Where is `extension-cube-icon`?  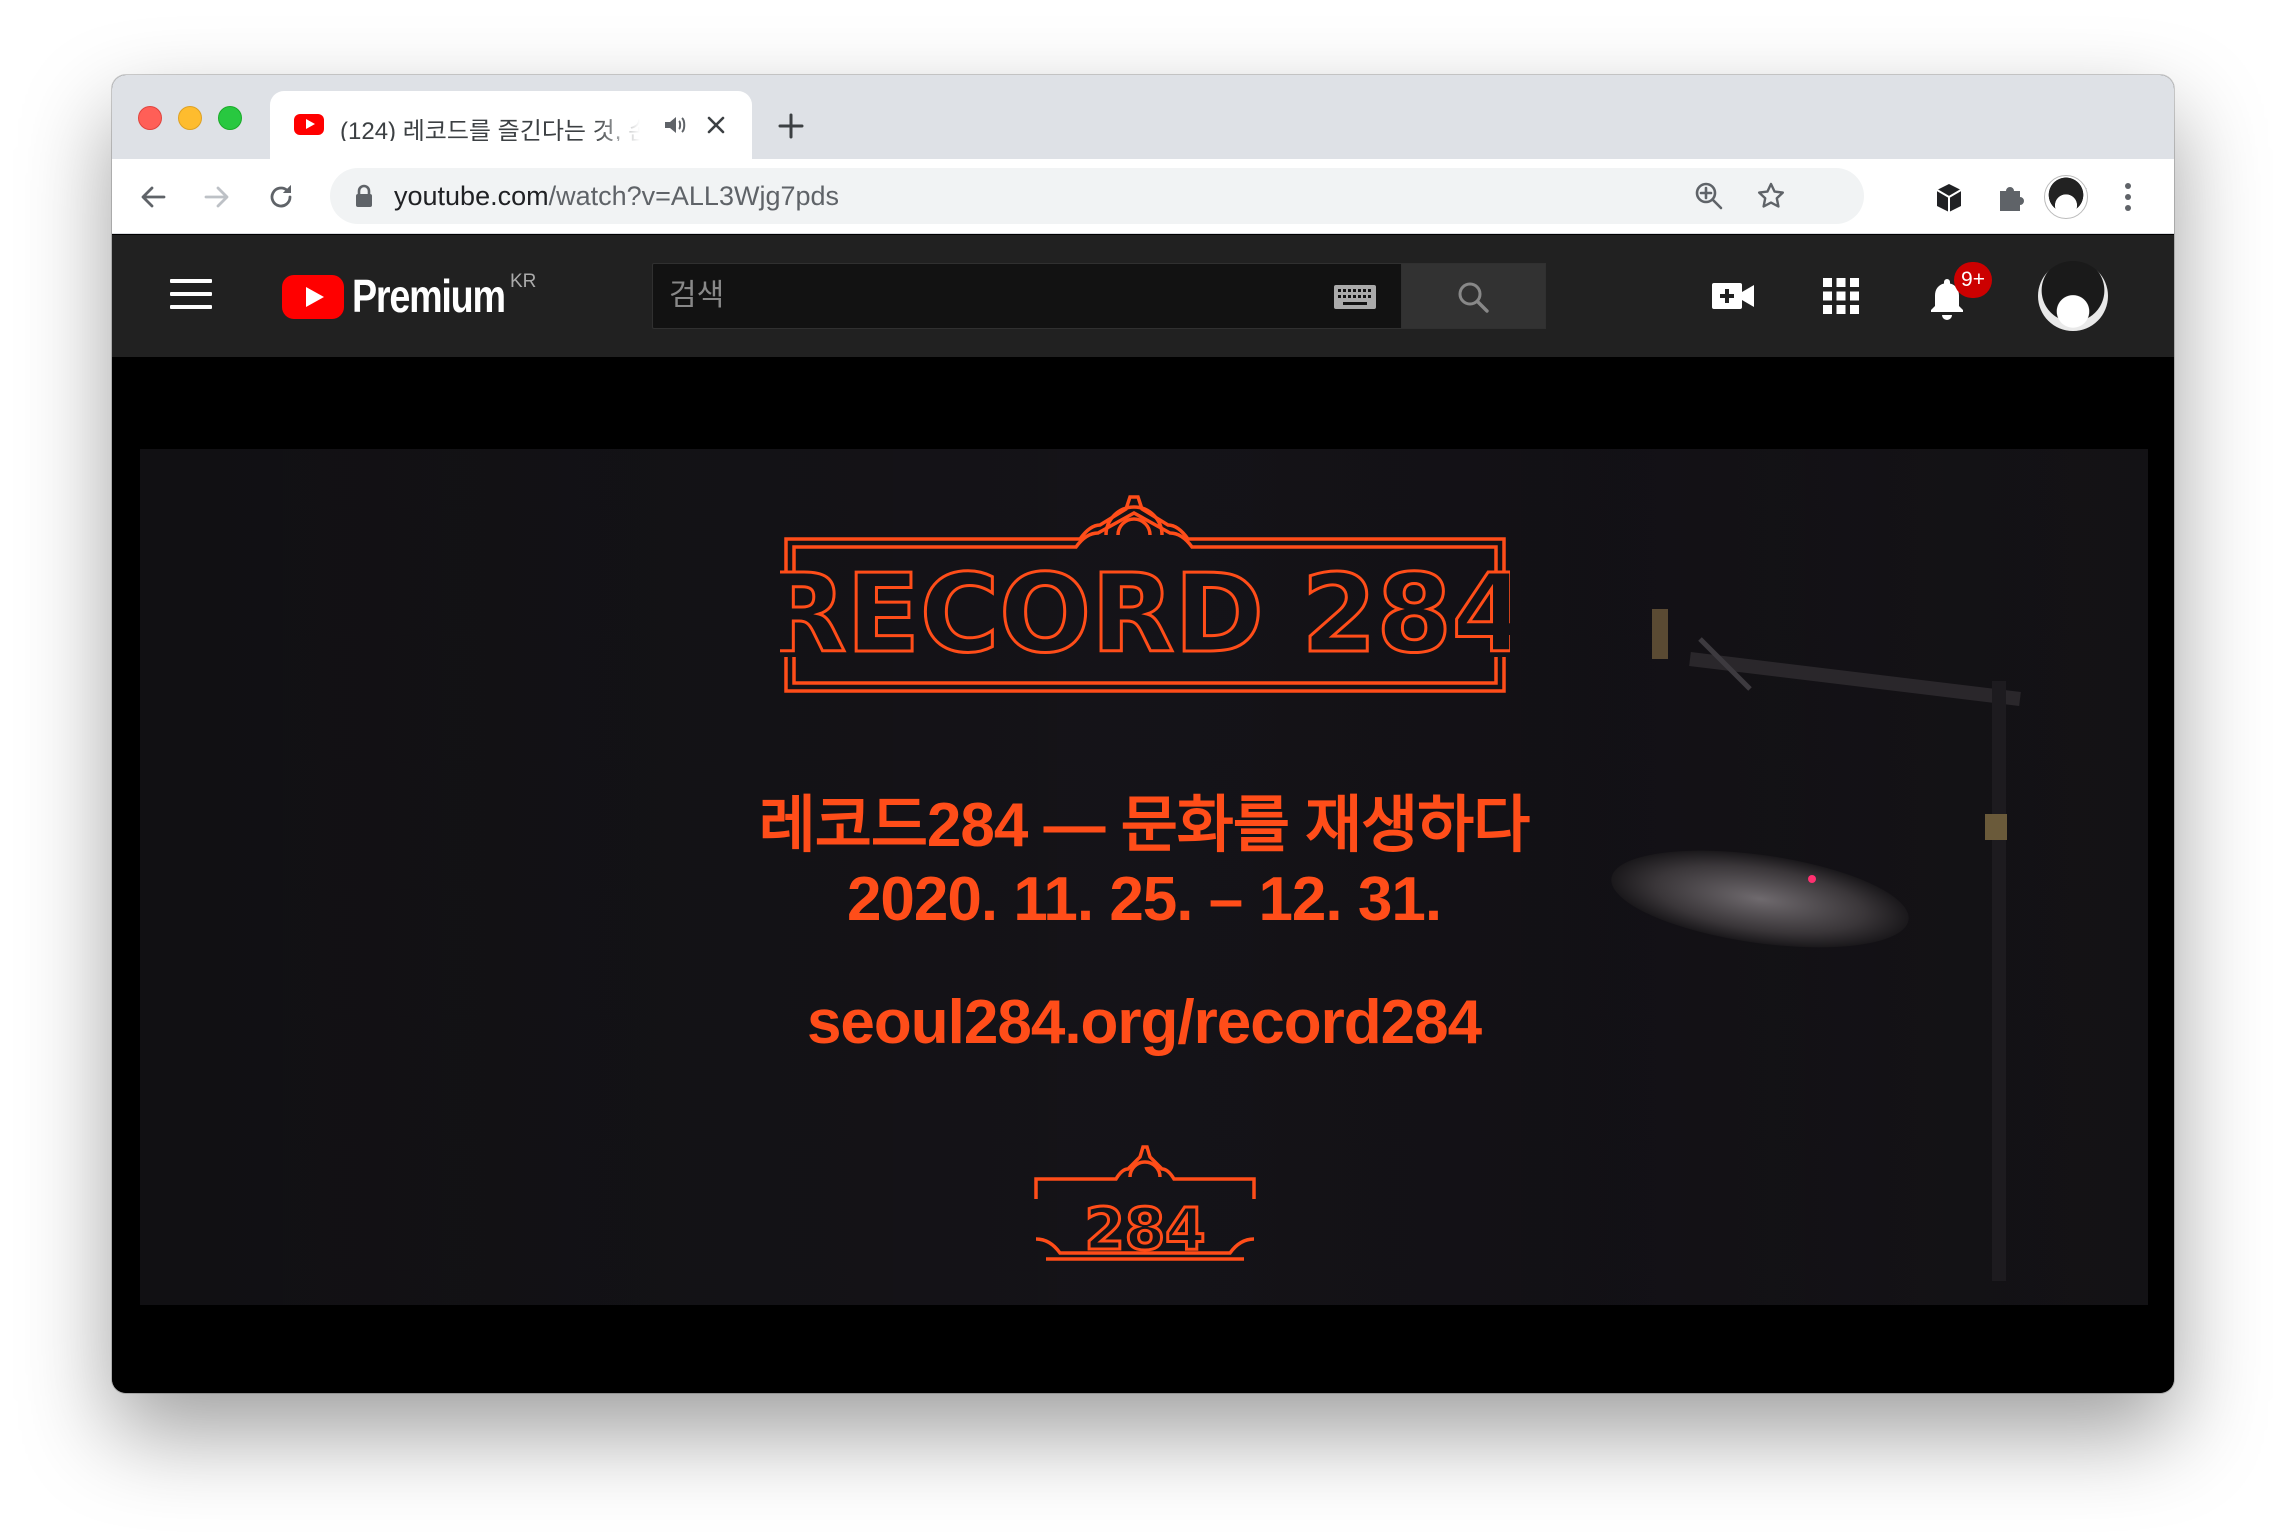
extension-cube-icon is located at coordinates (1949, 198).